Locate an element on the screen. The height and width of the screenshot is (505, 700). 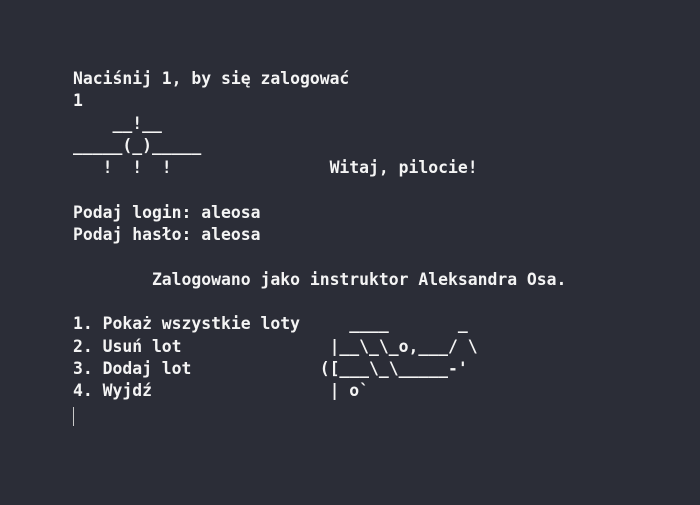
welcome-line: ! ! ! Witaj, pilocie! is located at coordinates (275, 167).